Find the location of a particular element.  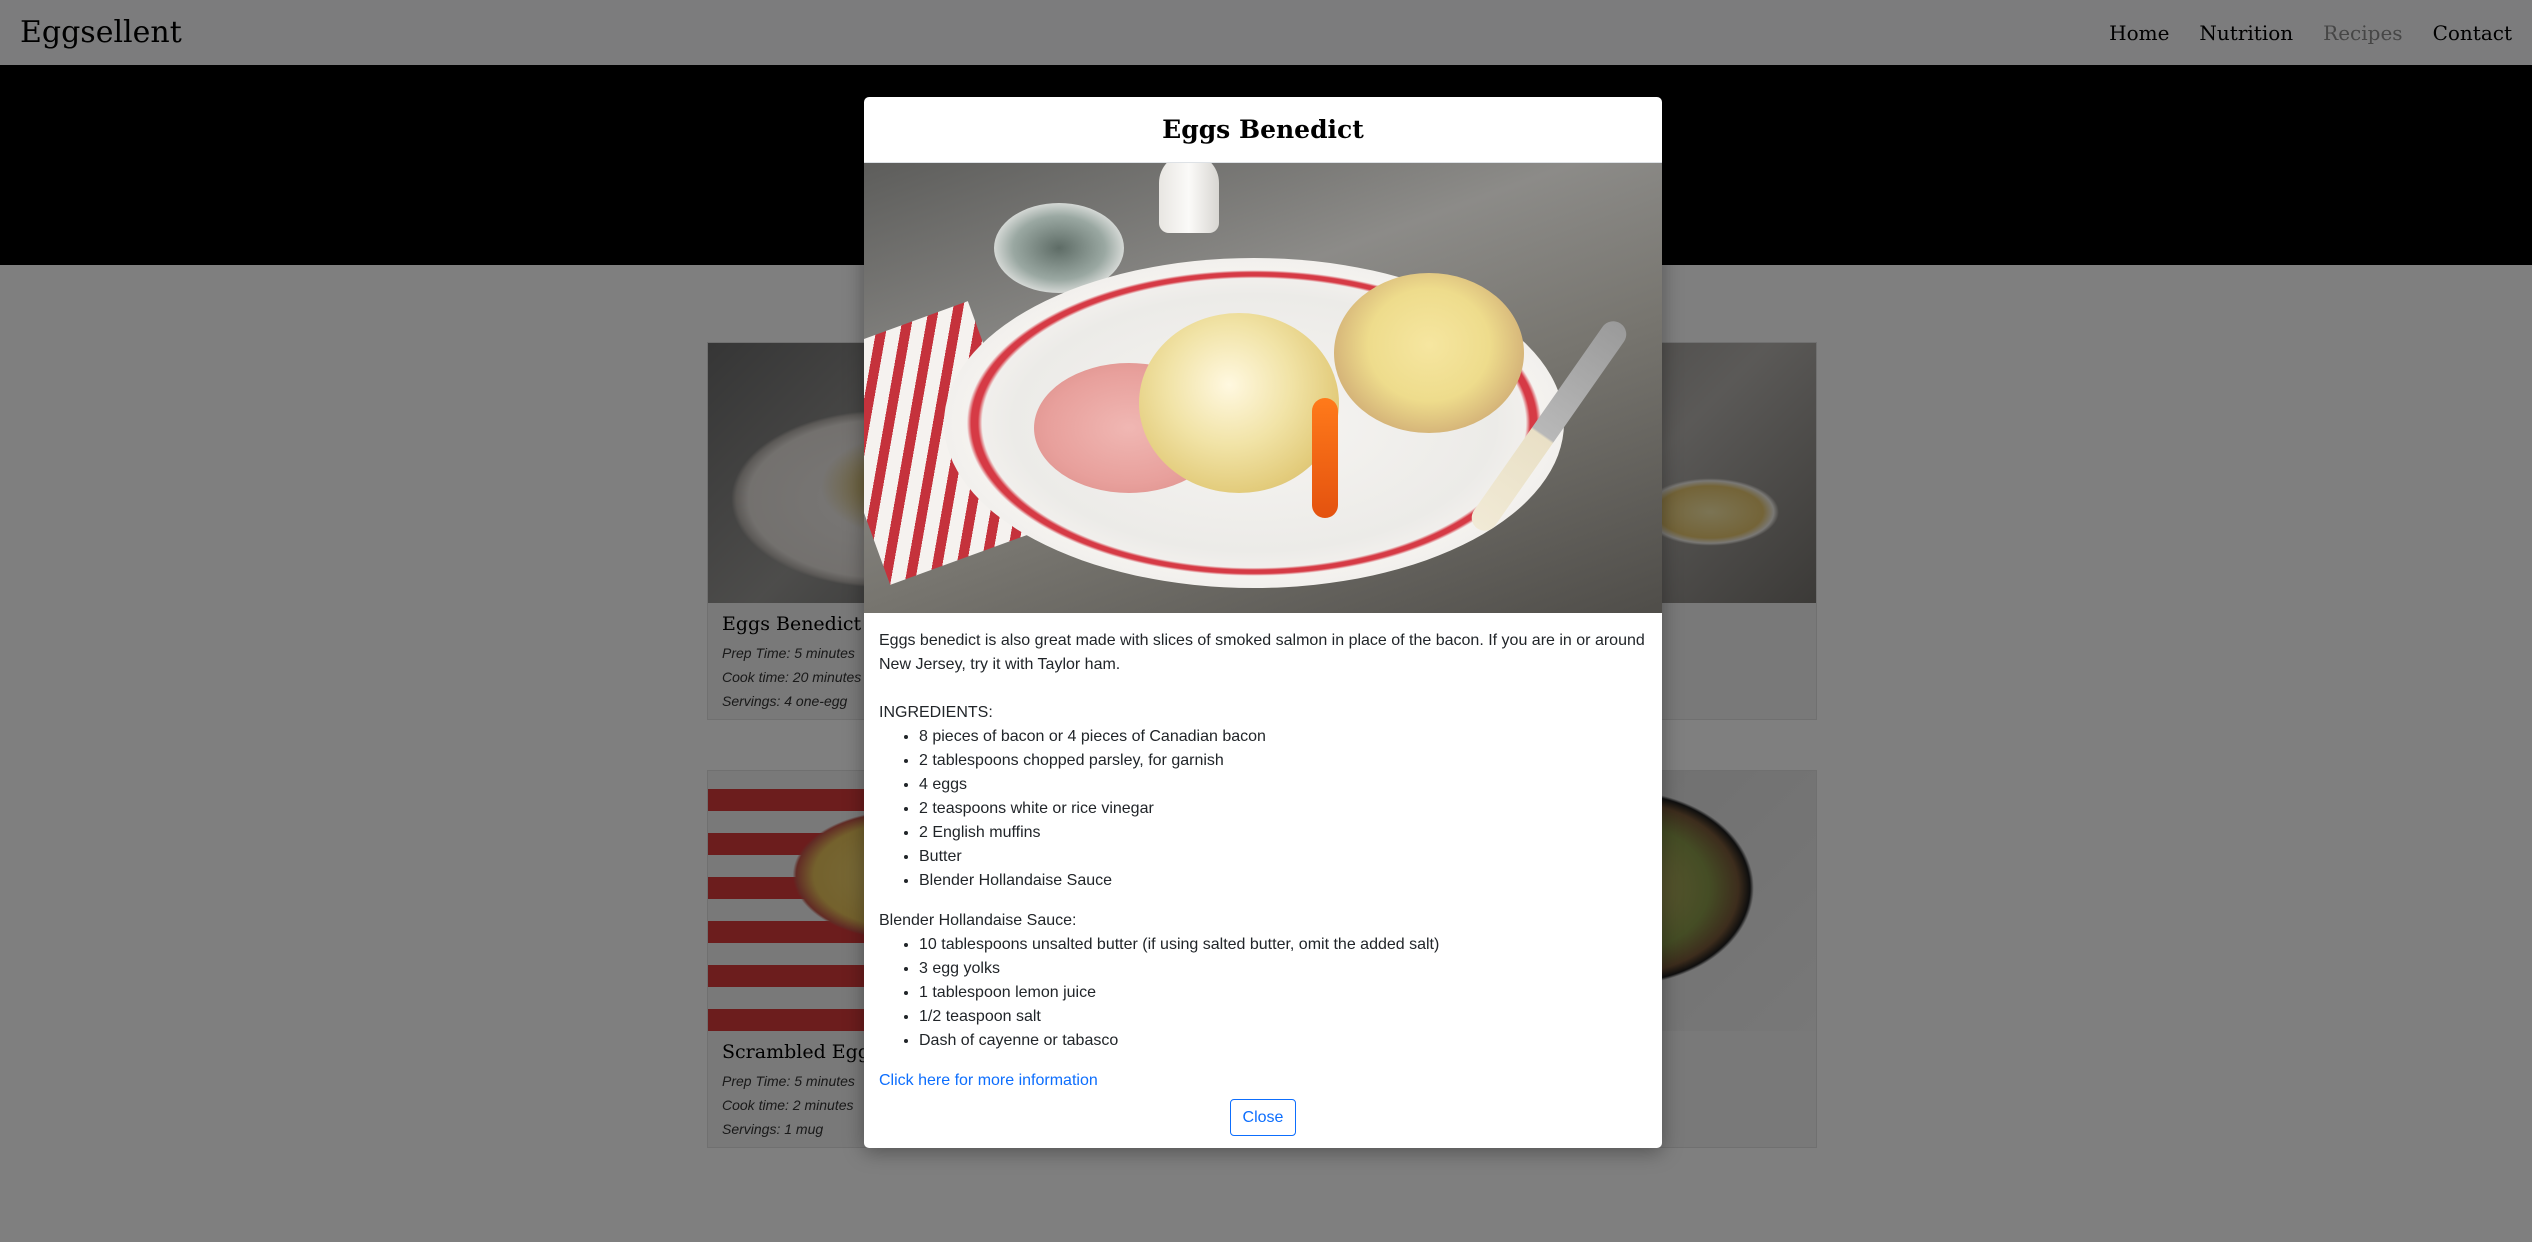

ingredient-item: Butter is located at coordinates (1283, 857).